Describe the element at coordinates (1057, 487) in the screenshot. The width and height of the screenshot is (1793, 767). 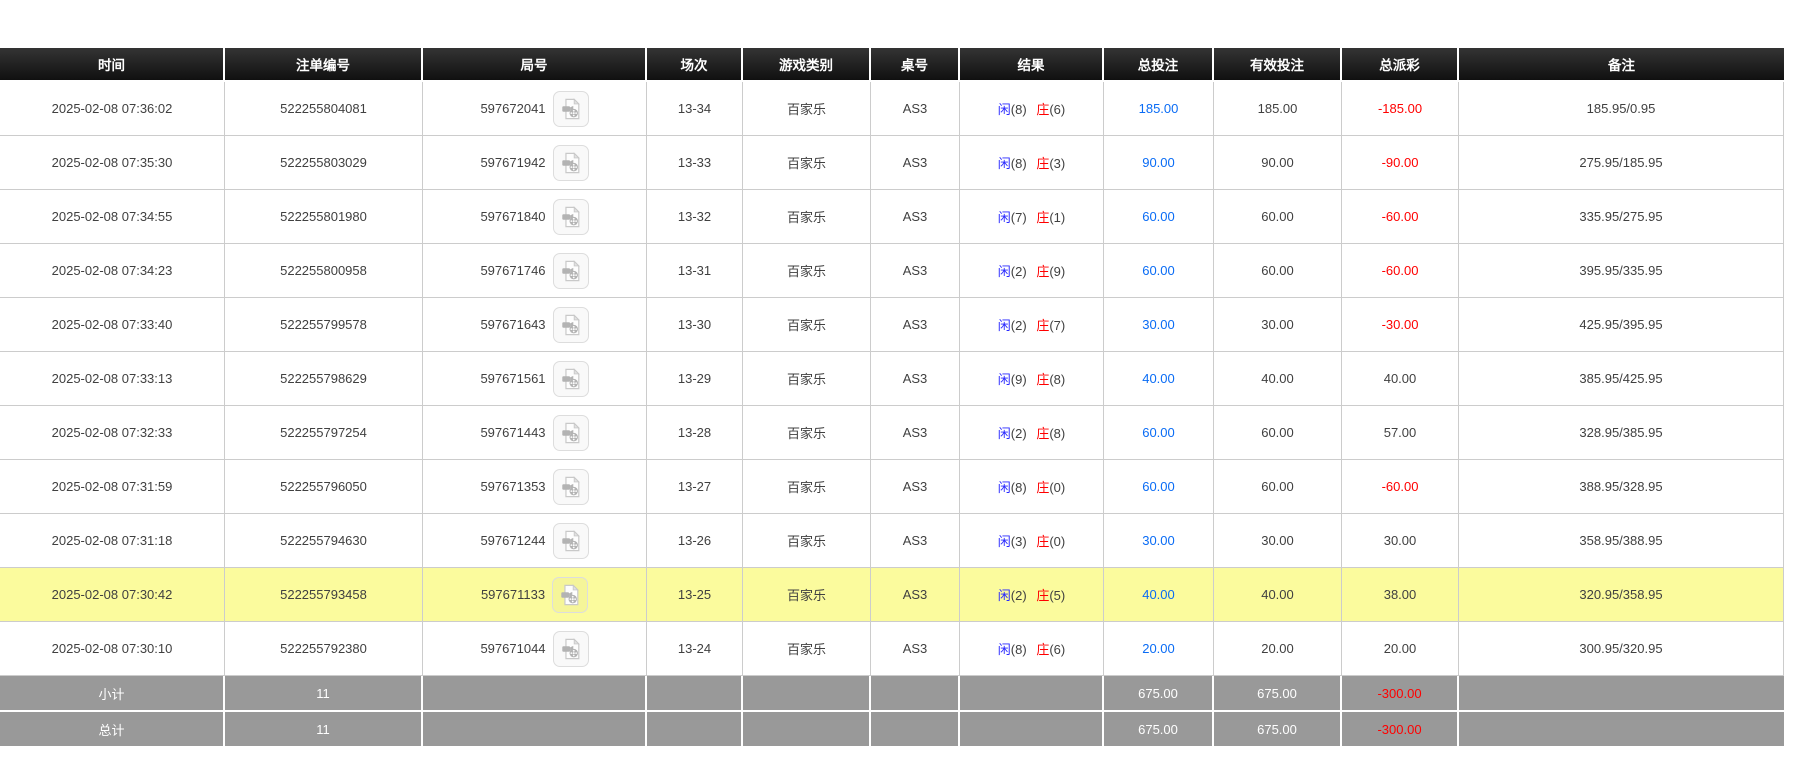
I see `banker-score: (0)` at that location.